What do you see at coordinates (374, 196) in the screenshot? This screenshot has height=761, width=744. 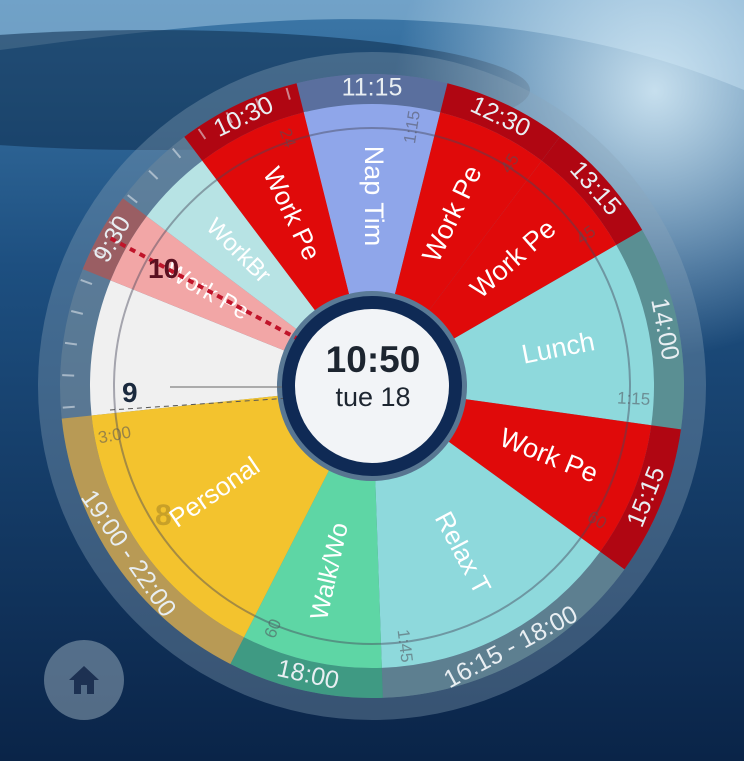 I see `segment-label: Nap Tim` at bounding box center [374, 196].